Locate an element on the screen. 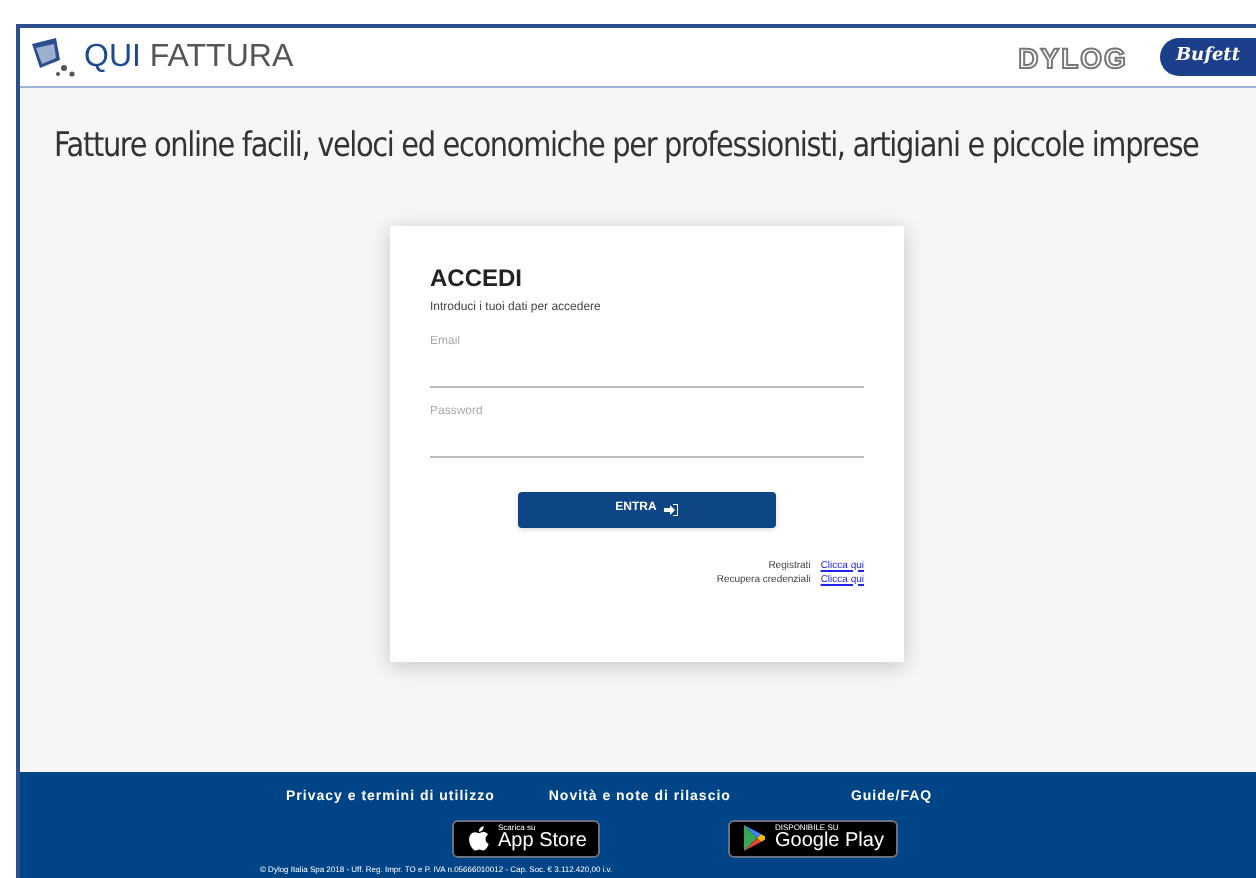 Image resolution: width=1256 pixels, height=878 pixels. play-icon is located at coordinates (754, 838).